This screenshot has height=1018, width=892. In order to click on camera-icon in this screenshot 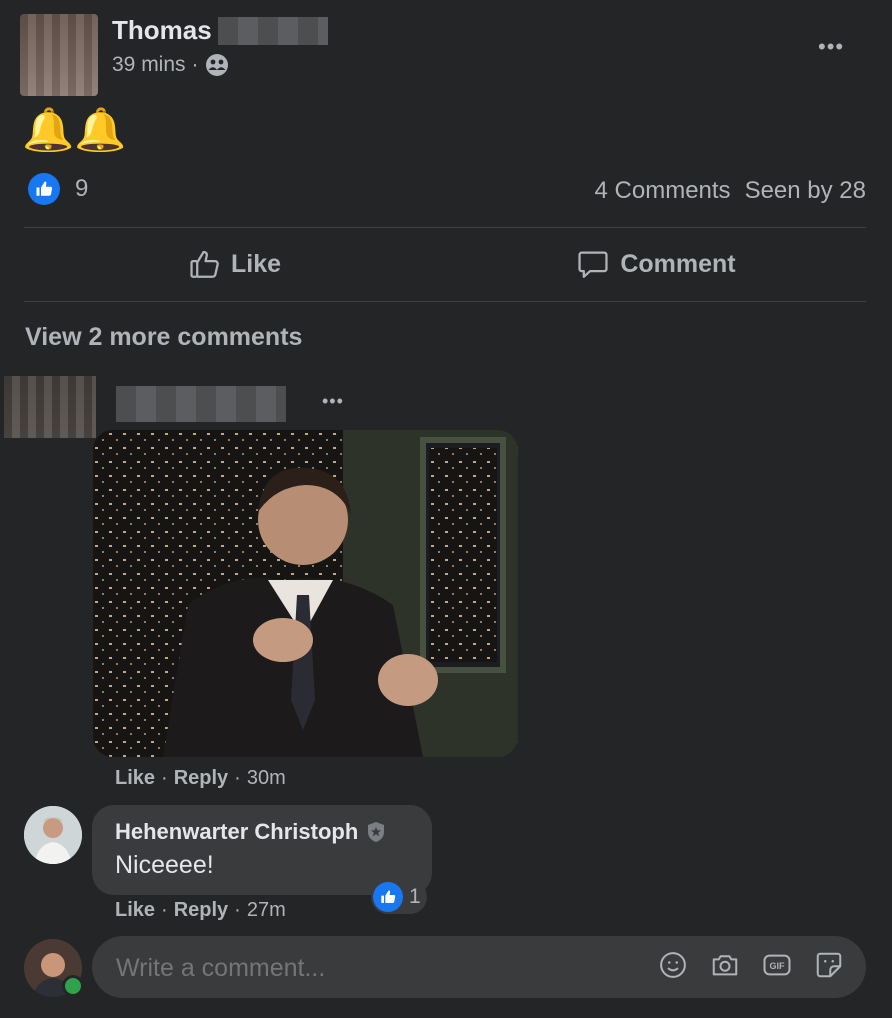, I will do `click(725, 965)`.